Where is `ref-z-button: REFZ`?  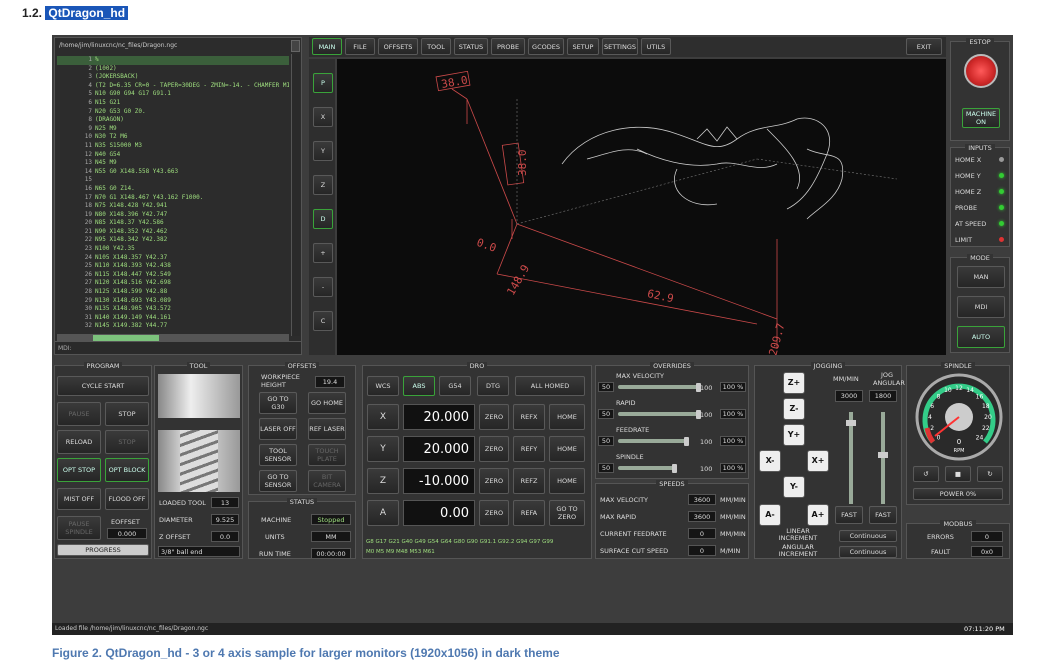 ref-z-button: REFZ is located at coordinates (529, 481).